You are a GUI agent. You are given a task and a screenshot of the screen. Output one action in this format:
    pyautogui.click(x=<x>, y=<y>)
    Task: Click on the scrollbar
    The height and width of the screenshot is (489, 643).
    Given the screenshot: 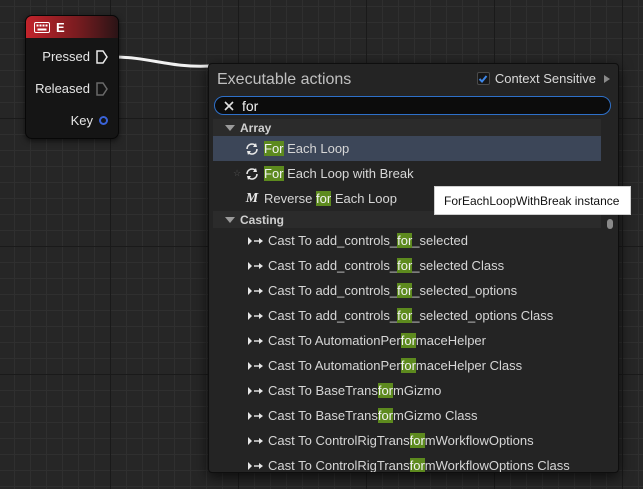 What is the action you would take?
    pyautogui.click(x=610, y=295)
    